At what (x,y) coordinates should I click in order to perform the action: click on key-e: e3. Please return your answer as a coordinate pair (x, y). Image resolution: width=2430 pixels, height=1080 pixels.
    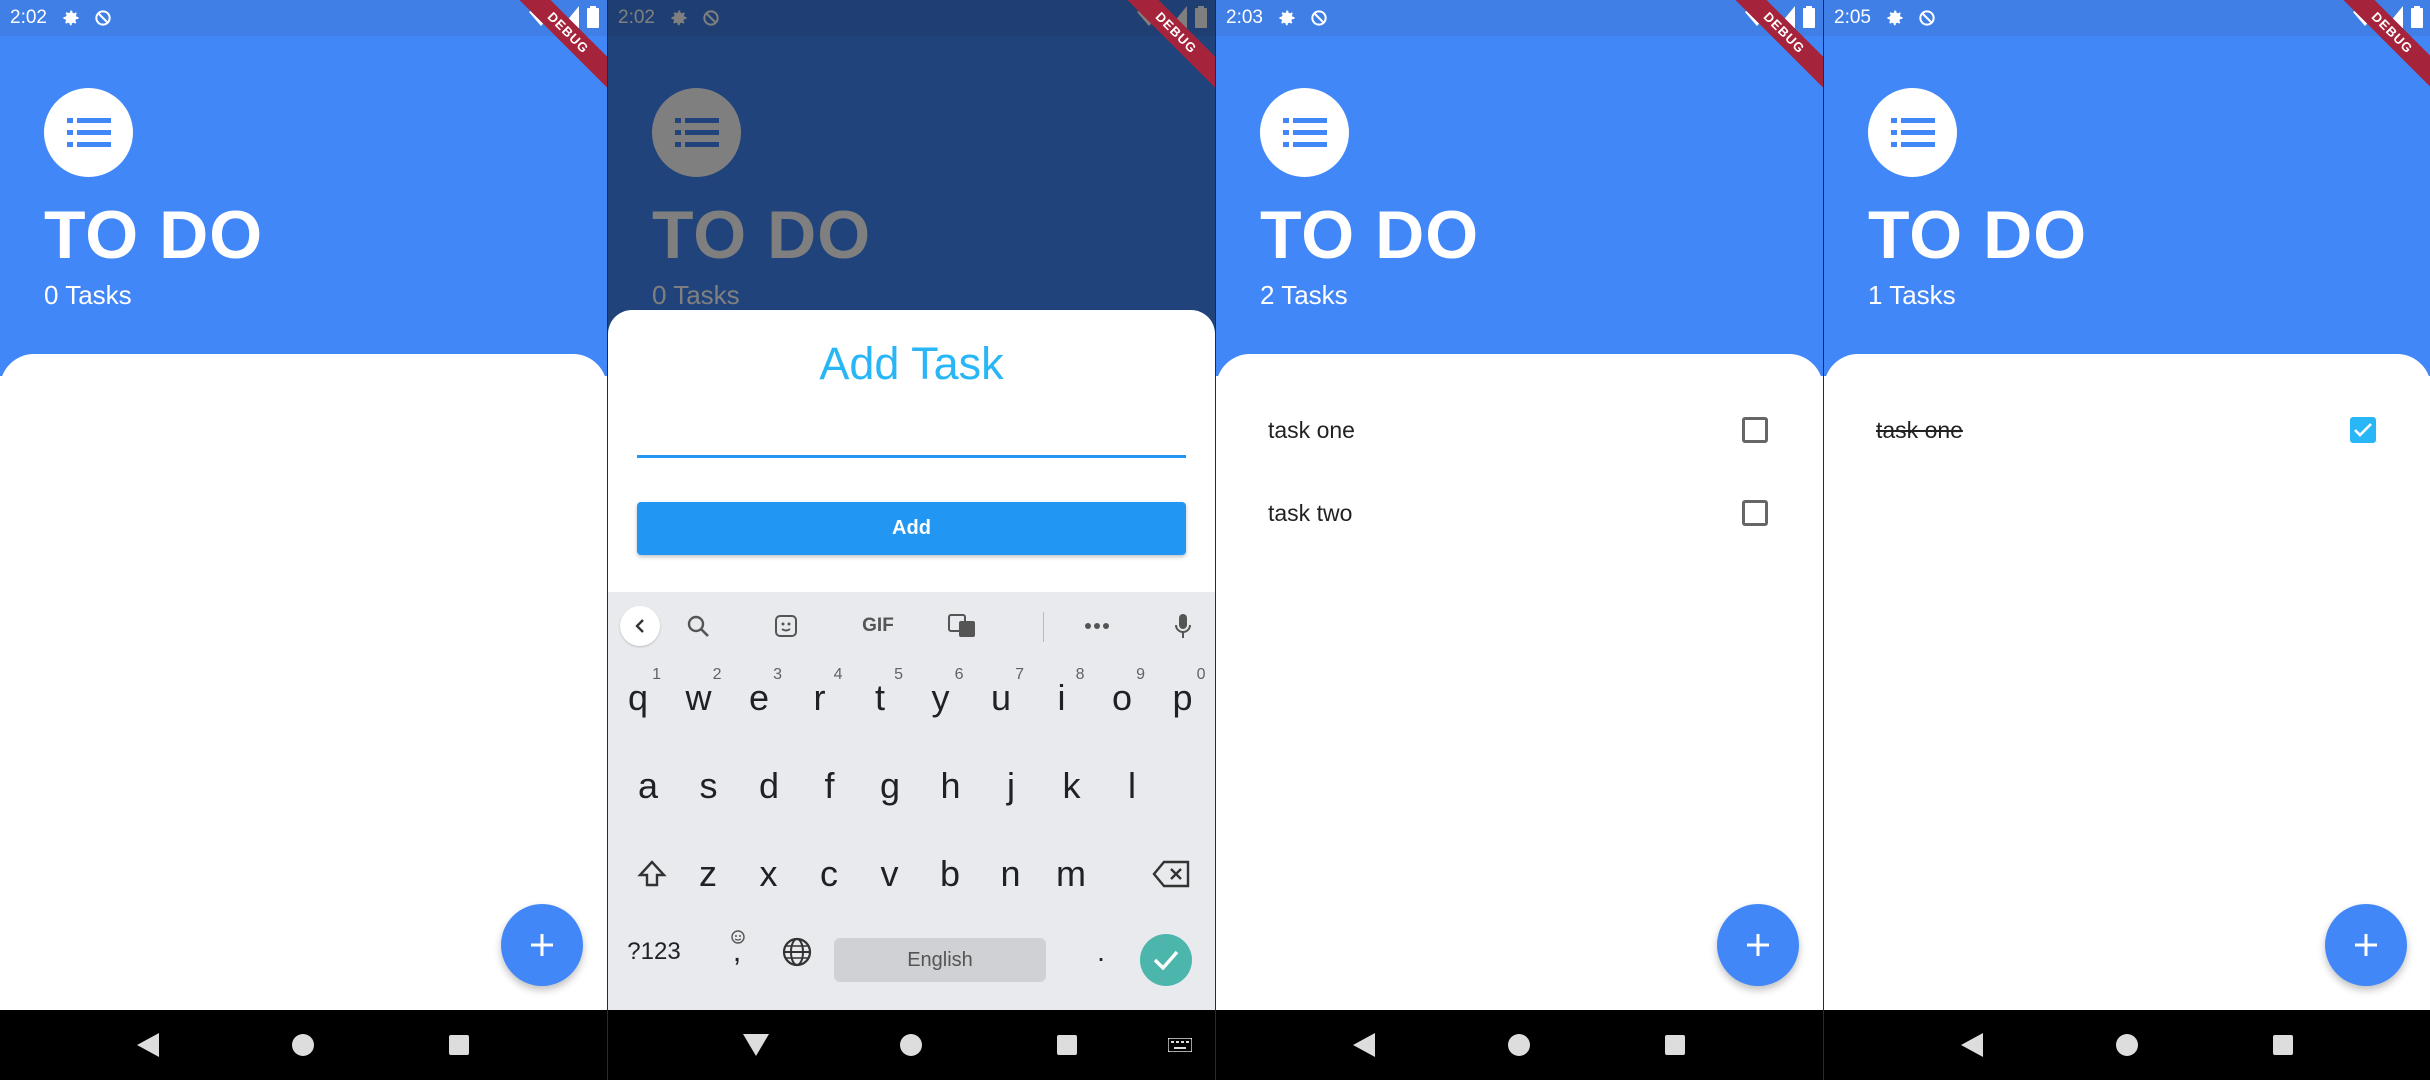
    Looking at the image, I should click on (759, 698).